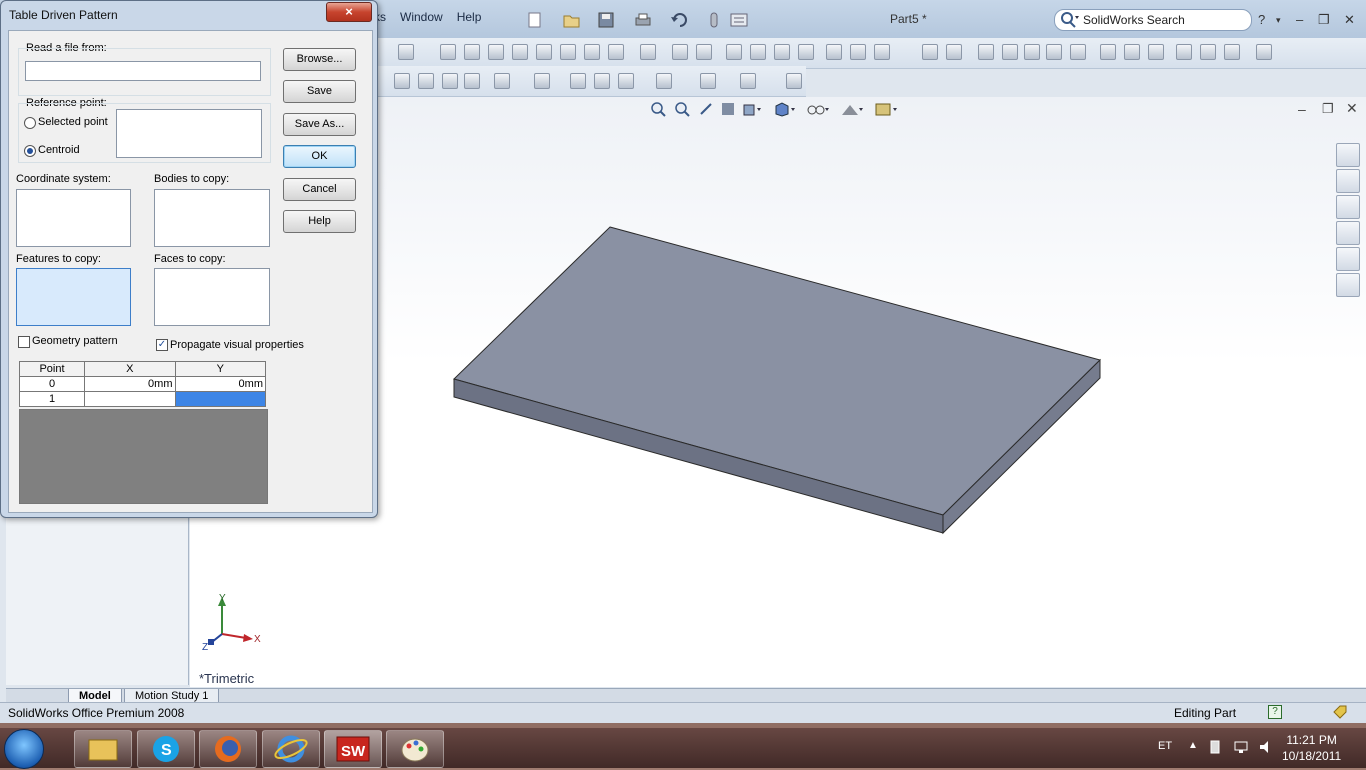  I want to click on toolbar-features-tool-17-icon, so click(858, 52).